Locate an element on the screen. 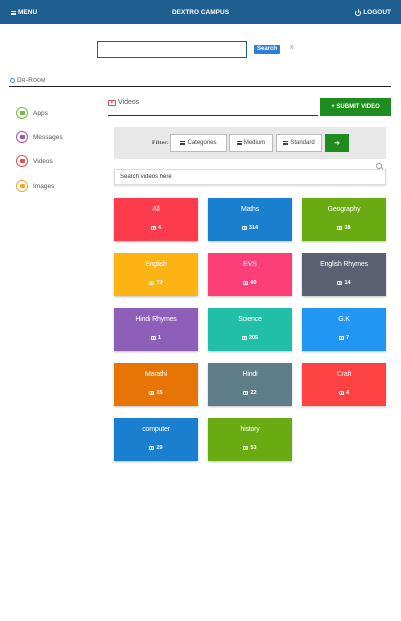 The width and height of the screenshot is (401, 621). category-name: Craft is located at coordinates (344, 374).